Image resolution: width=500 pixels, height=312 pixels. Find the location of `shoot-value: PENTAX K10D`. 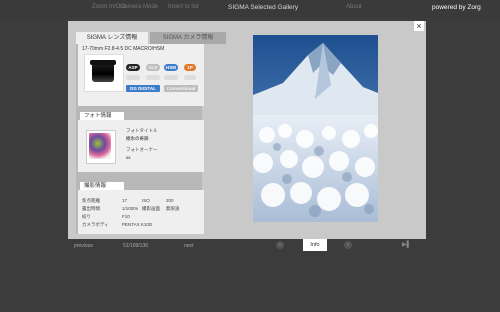

shoot-value: PENTAX K10D is located at coordinates (137, 224).